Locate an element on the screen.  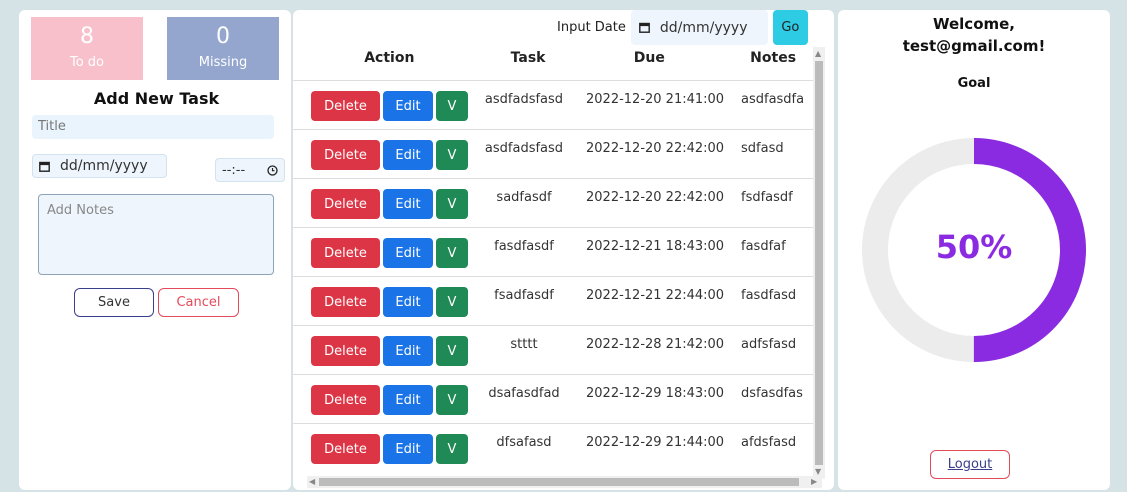
vertical-scroll-thumb is located at coordinates (819, 263).